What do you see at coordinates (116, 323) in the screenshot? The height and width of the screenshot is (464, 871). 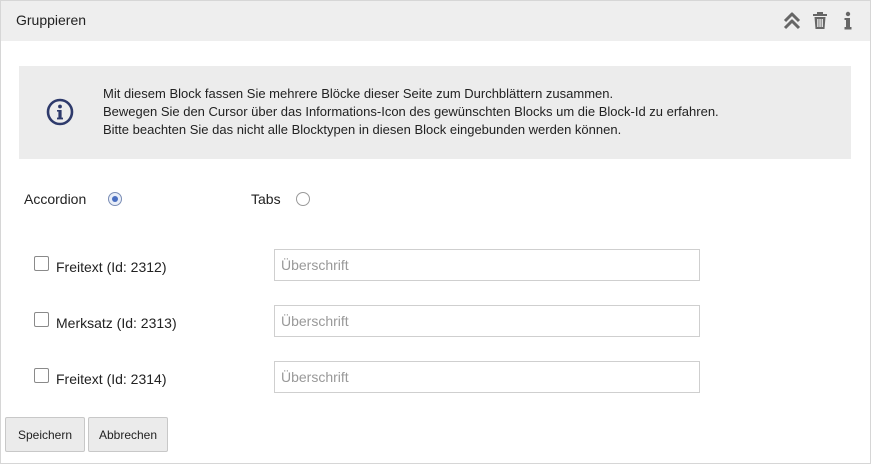 I see `block-label: Merksatz (Id: 2313)` at bounding box center [116, 323].